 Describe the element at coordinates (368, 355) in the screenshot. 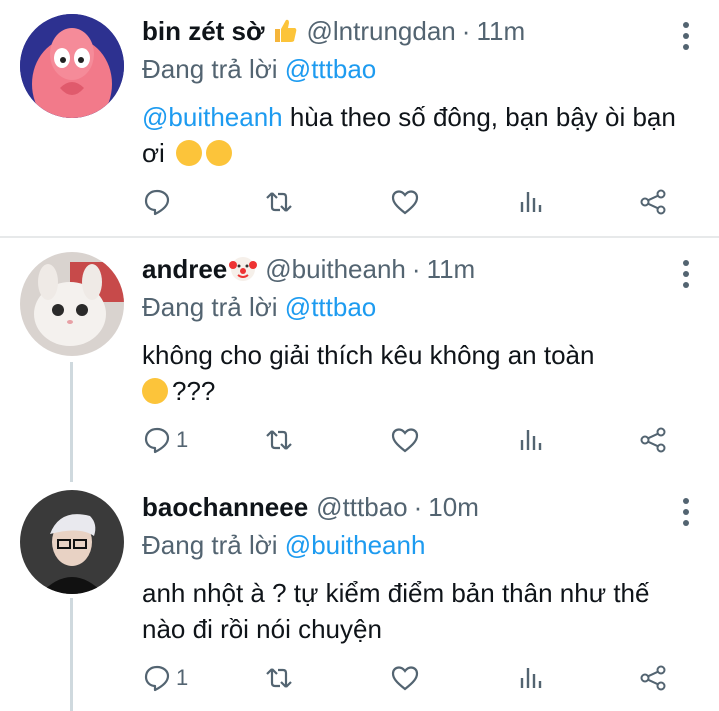

I see `tweet-text-line: không cho giải thích kêu không an toàn` at that location.